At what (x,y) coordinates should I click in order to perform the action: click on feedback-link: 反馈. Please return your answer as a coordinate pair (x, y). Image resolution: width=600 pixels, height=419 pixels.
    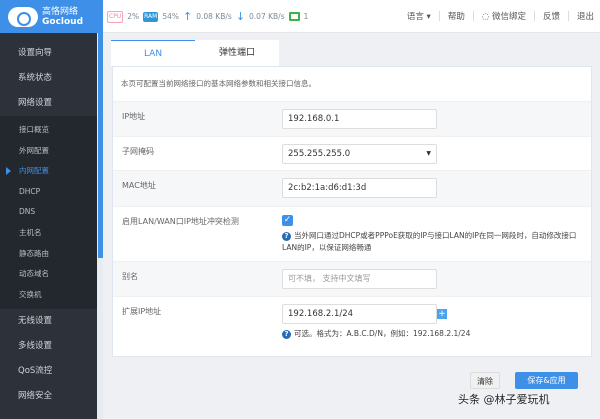
    Looking at the image, I should click on (551, 16).